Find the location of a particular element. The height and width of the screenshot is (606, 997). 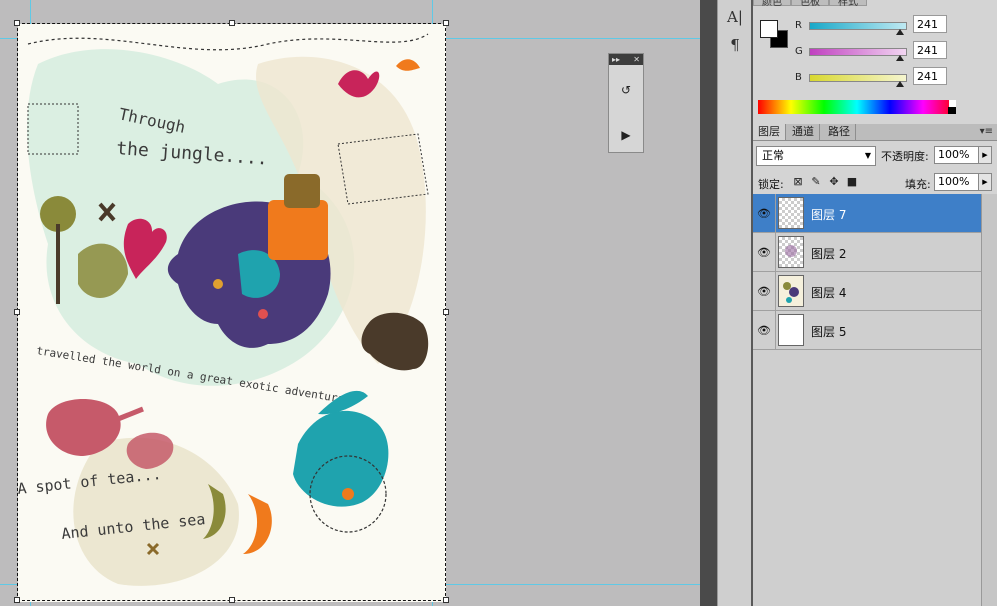

layer-row-5: 👁 图层 5 is located at coordinates (867, 330).